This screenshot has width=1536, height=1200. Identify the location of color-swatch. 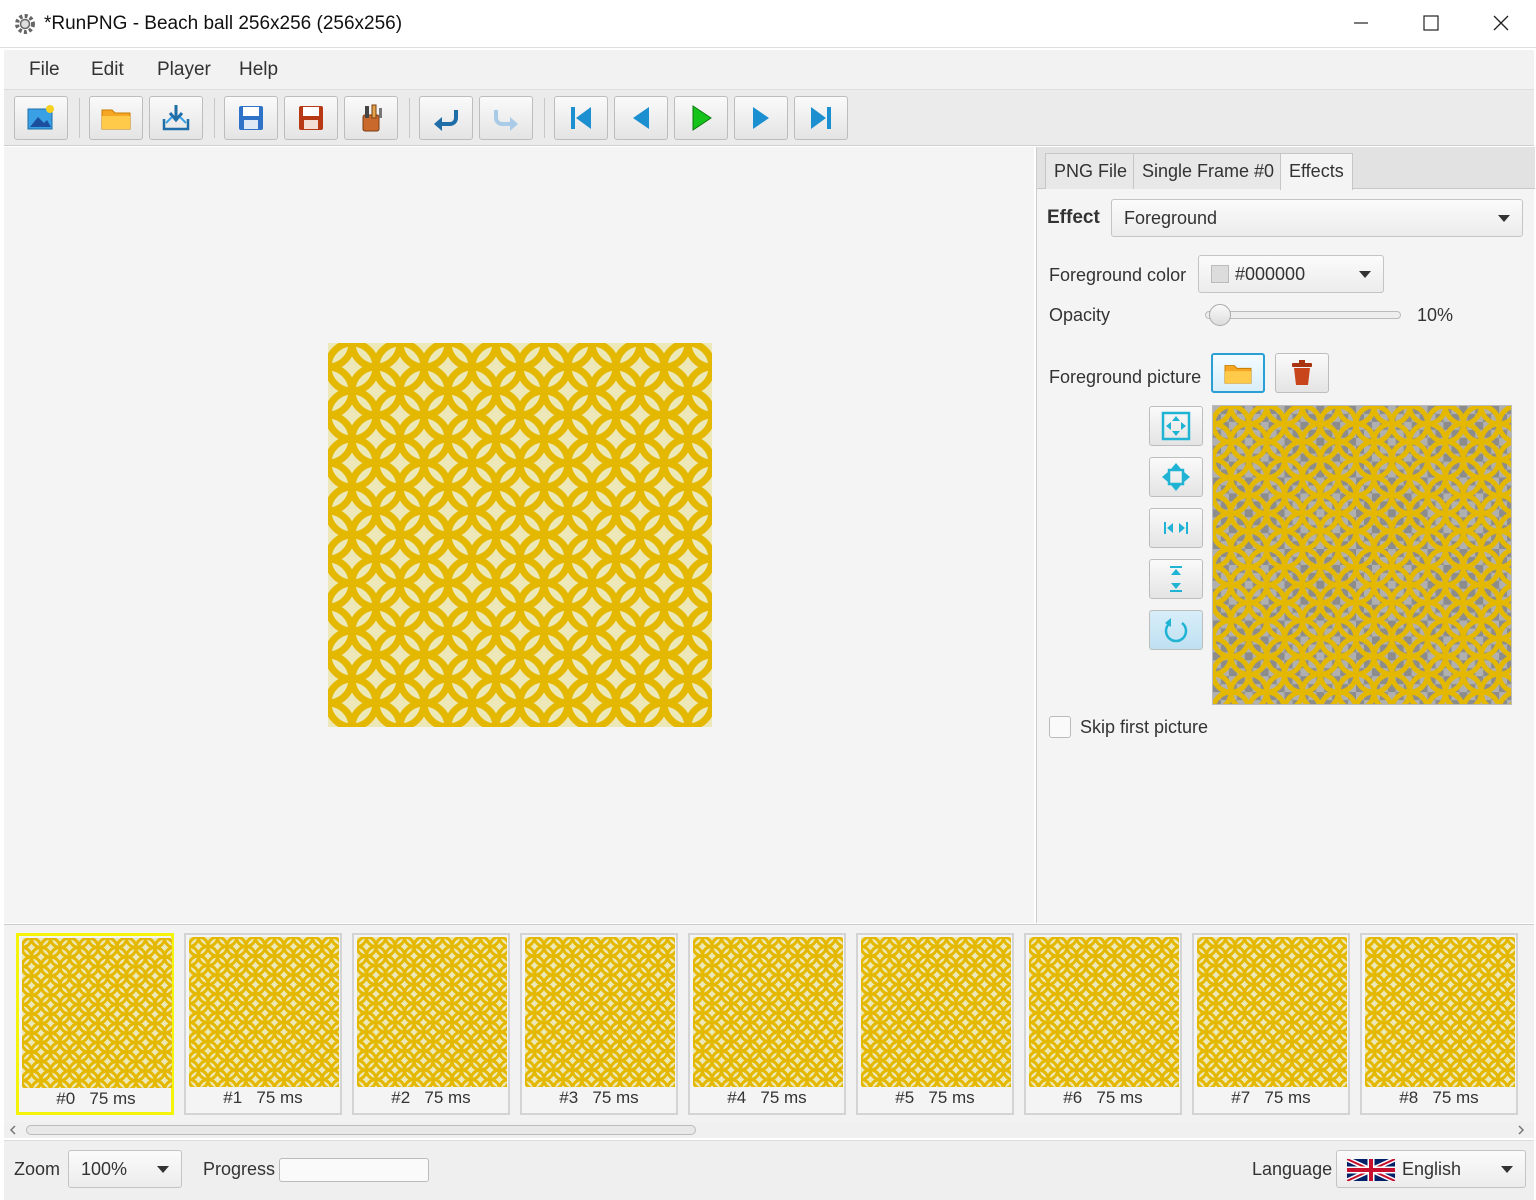
(1220, 274).